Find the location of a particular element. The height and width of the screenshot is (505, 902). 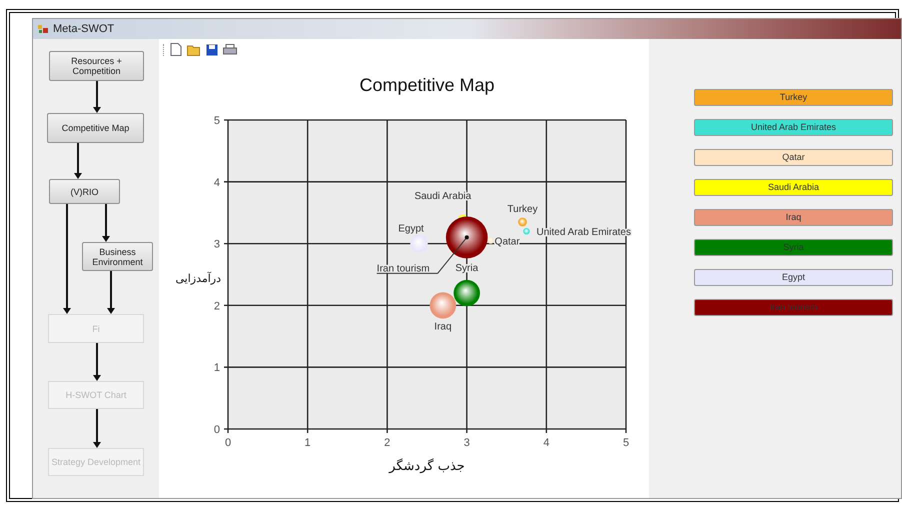

axis-title: درآمدزایی is located at coordinates (198, 278).